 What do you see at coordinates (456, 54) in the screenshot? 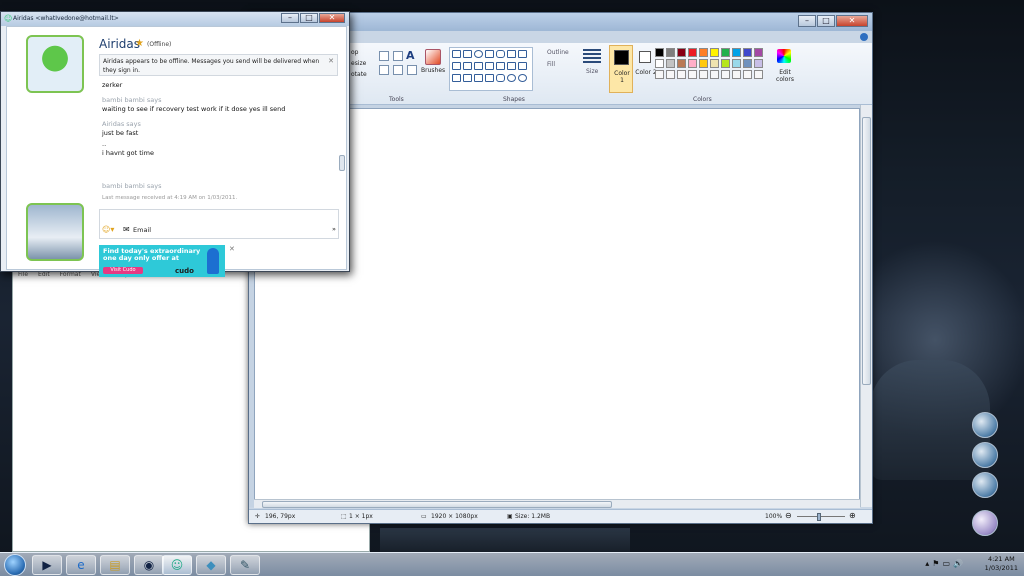
I see `line-shape-icon` at bounding box center [456, 54].